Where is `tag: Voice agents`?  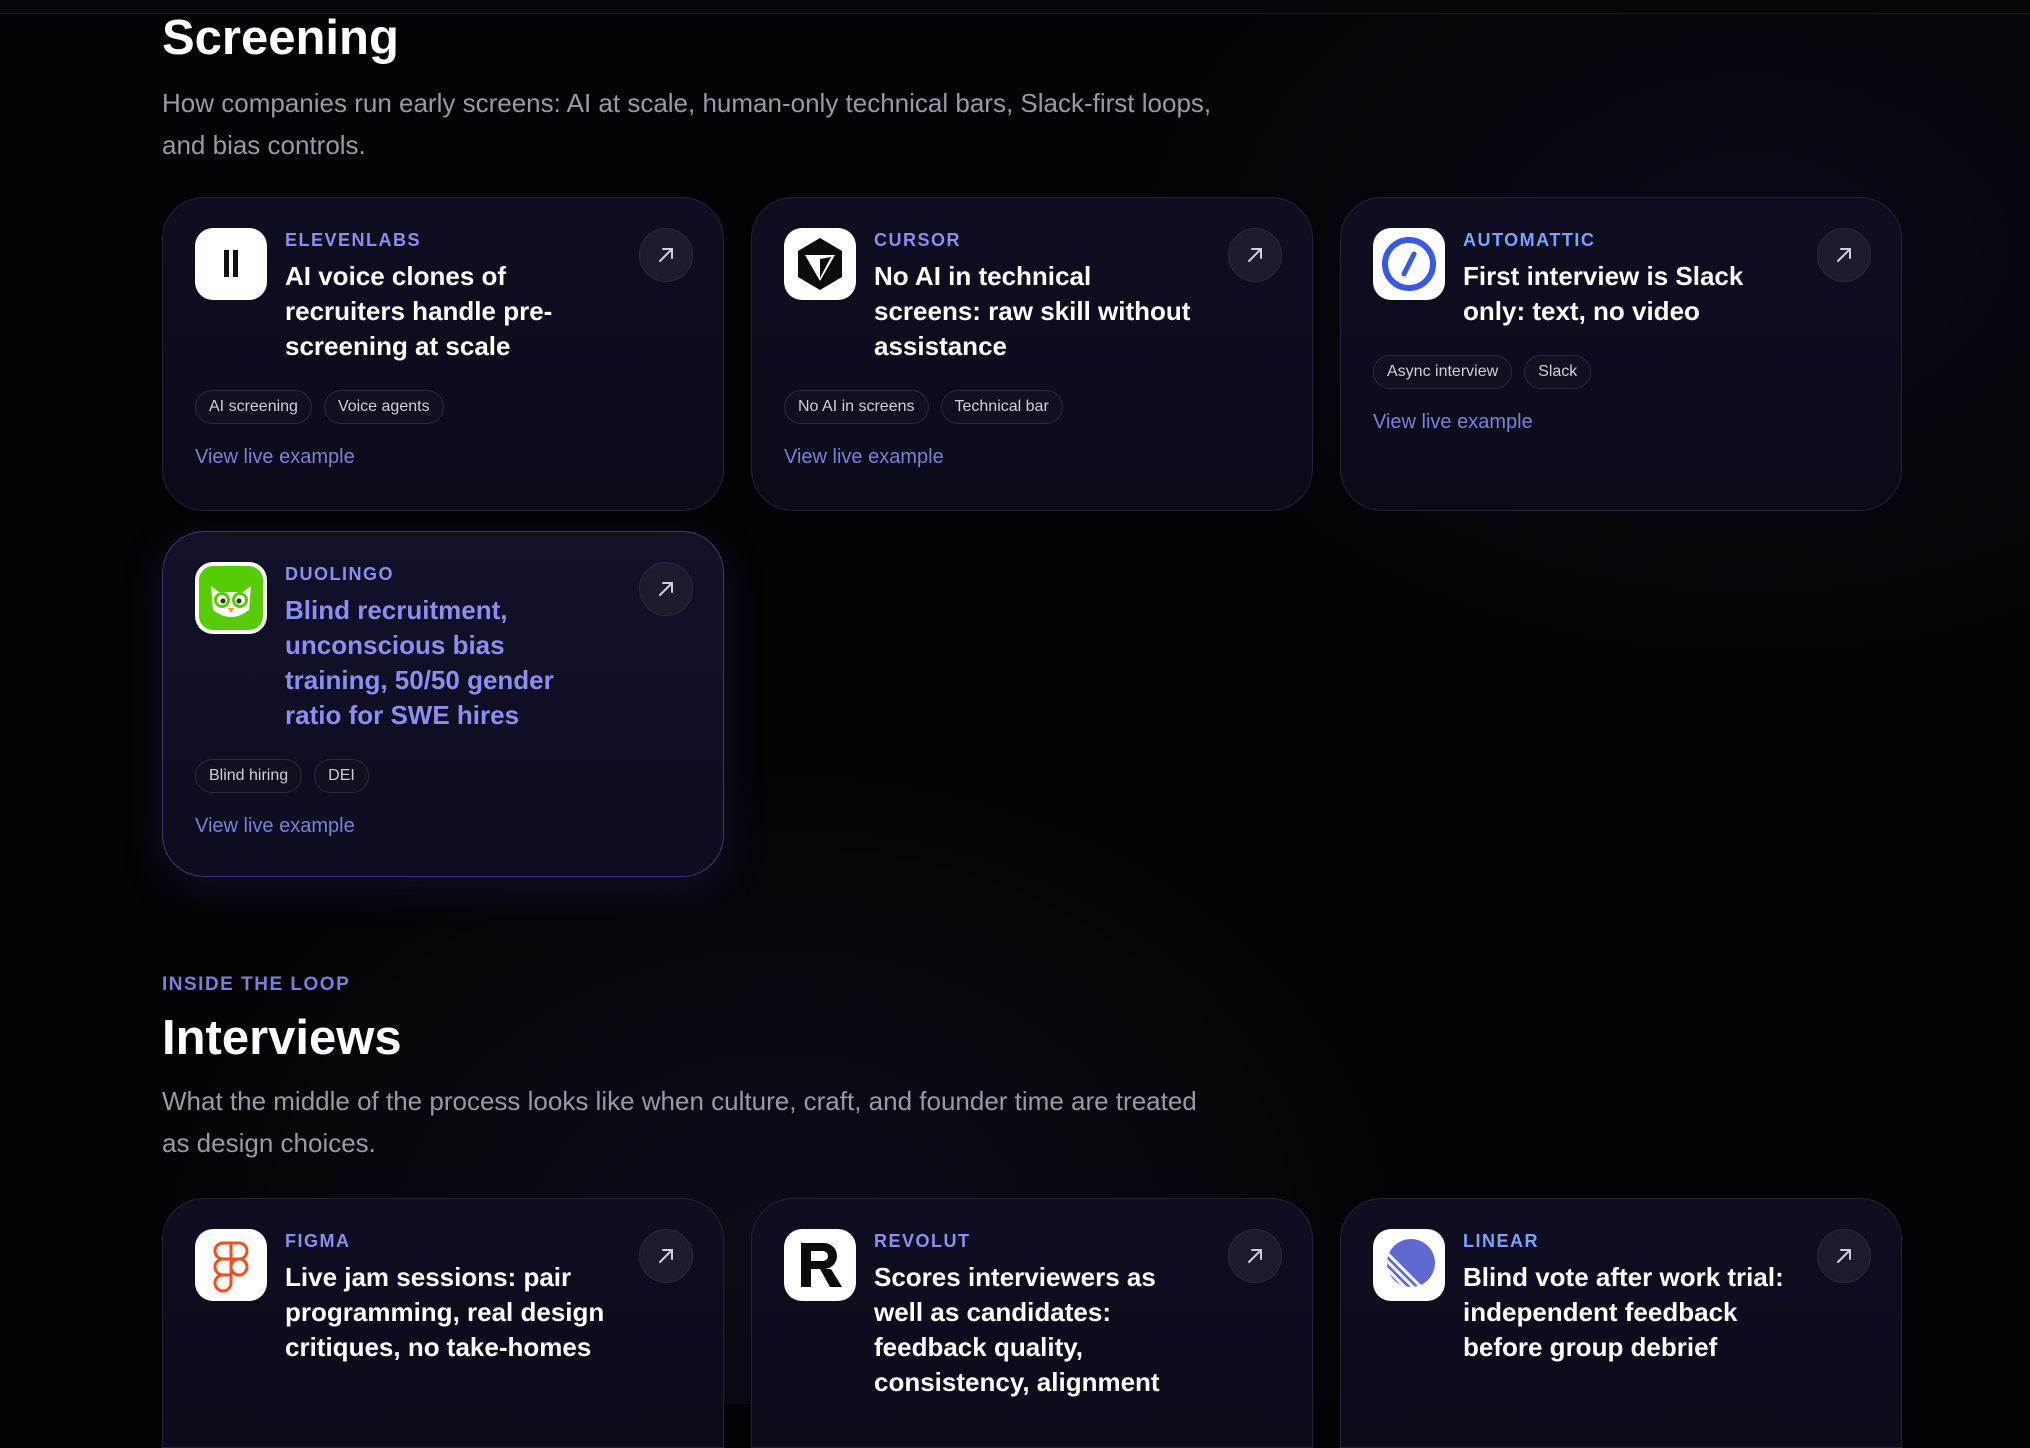 tag: Voice agents is located at coordinates (383, 407).